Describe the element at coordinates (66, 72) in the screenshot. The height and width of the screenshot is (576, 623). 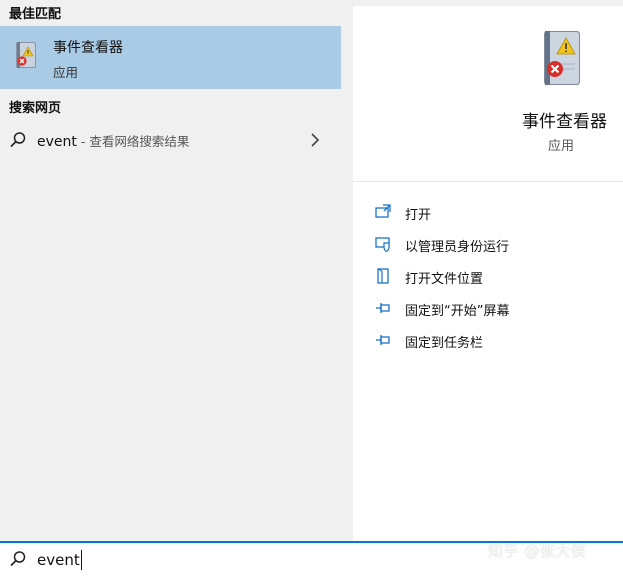
I see `best-match-subtitle: 应用` at that location.